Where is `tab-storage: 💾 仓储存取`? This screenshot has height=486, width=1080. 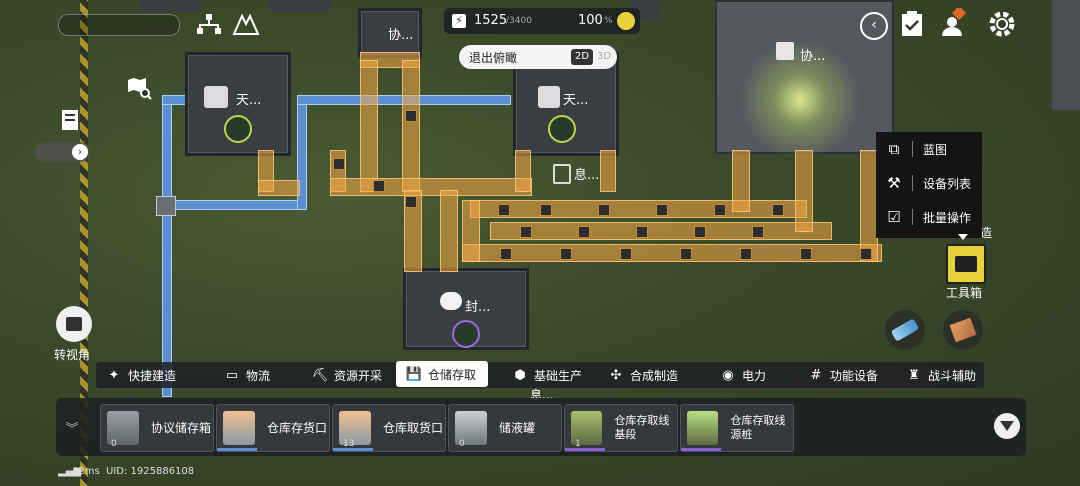
tab-storage: 💾 仓储存取 is located at coordinates (442, 374).